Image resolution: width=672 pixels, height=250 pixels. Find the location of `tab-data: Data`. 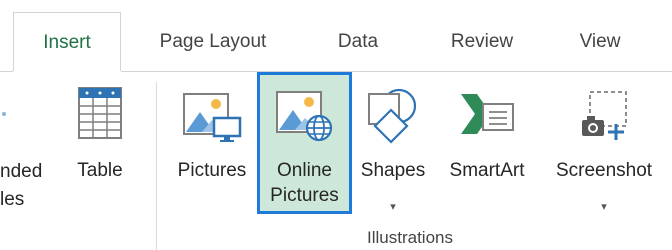

tab-data: Data is located at coordinates (358, 42).